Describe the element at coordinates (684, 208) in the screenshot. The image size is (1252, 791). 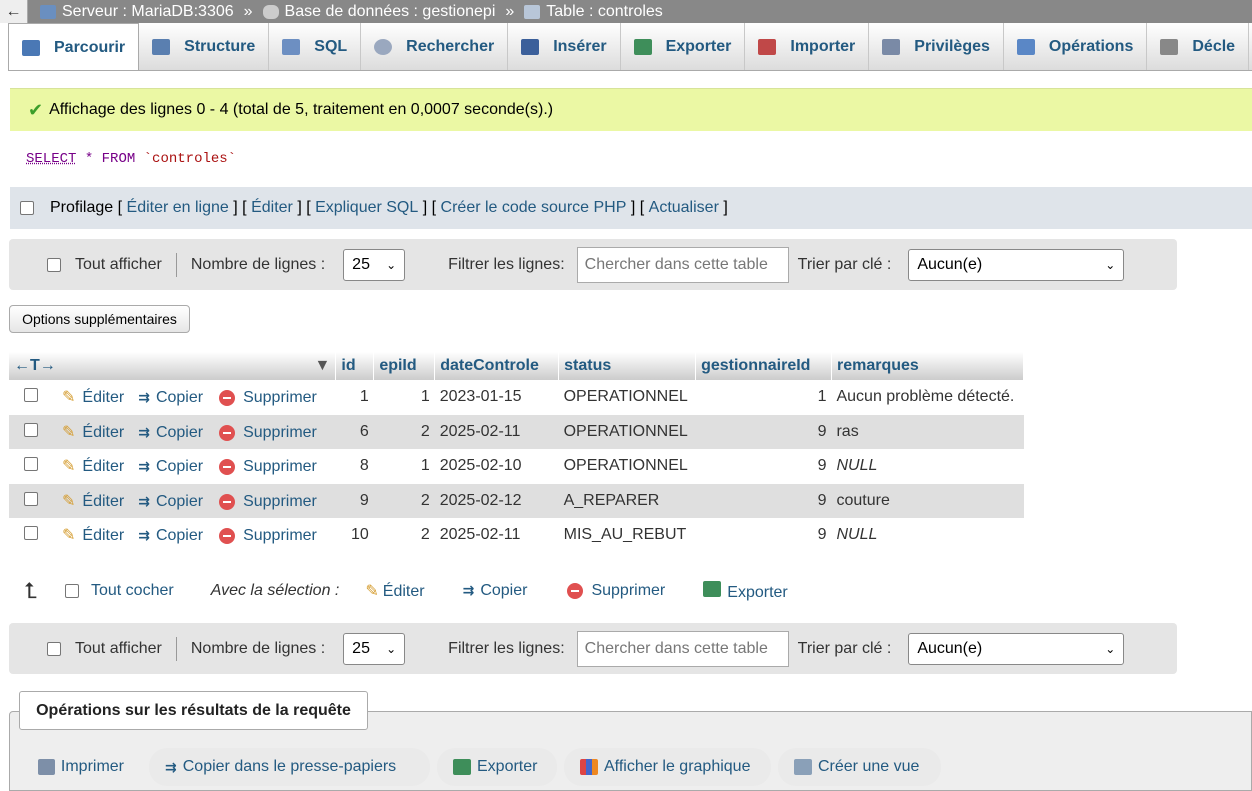
I see `refresh-link: Actualiser` at that location.